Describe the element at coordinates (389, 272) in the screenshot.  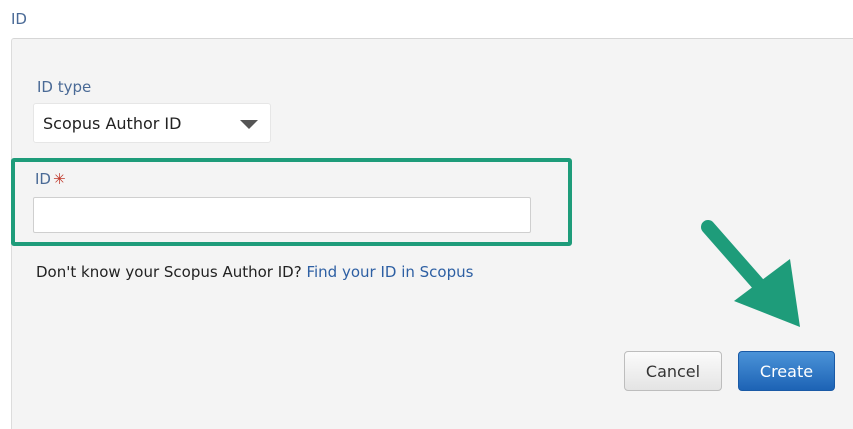
I see `find-id-link: Find your ID in Scopus` at that location.